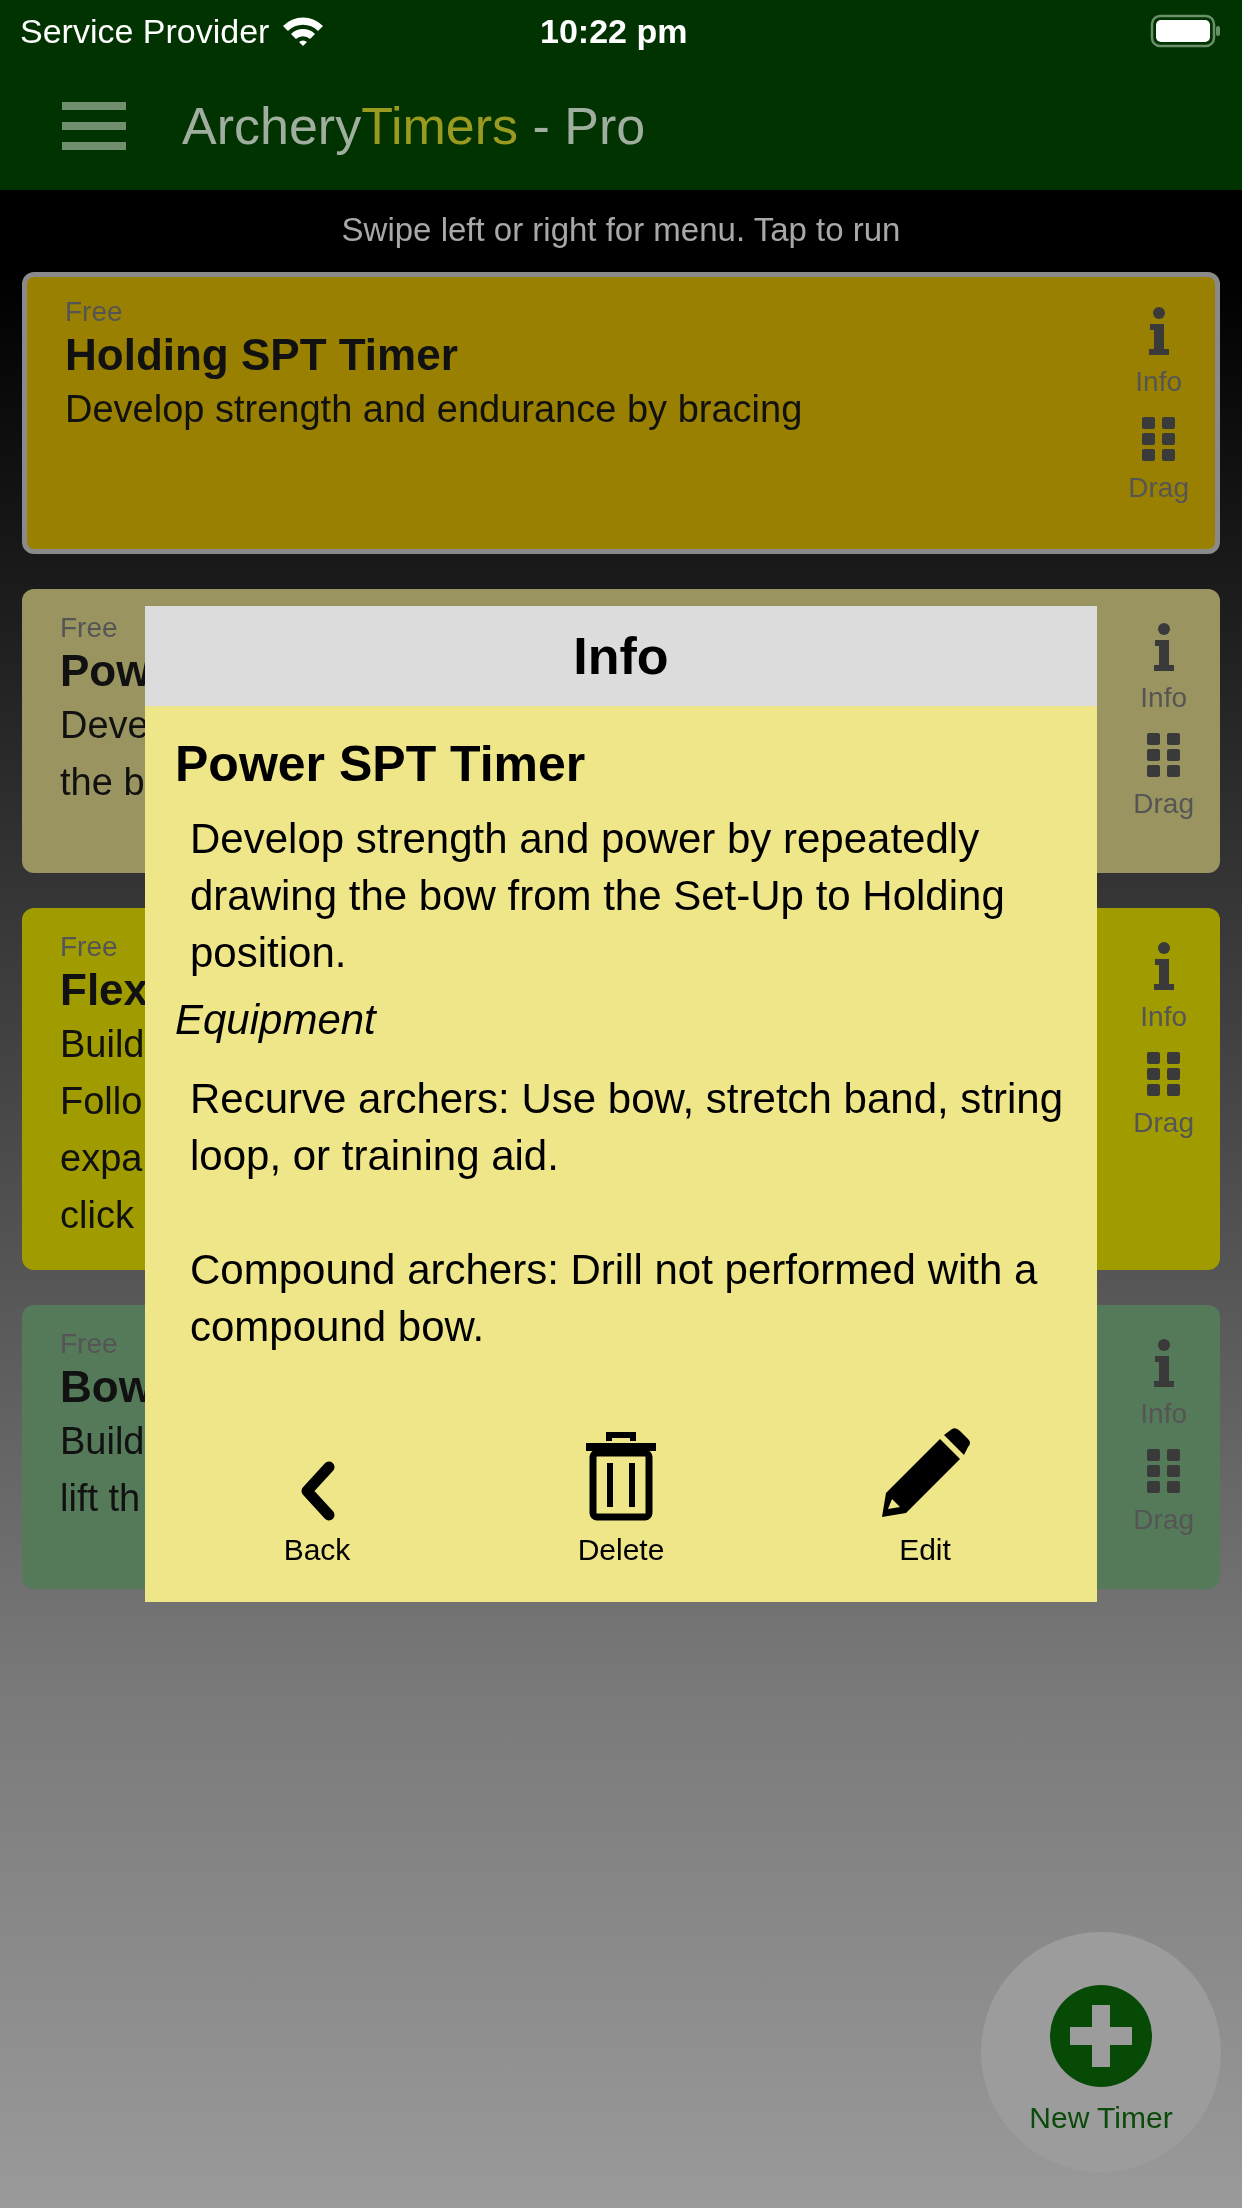 The height and width of the screenshot is (2208, 1242). I want to click on new-timer-button: New Timer, so click(1101, 2052).